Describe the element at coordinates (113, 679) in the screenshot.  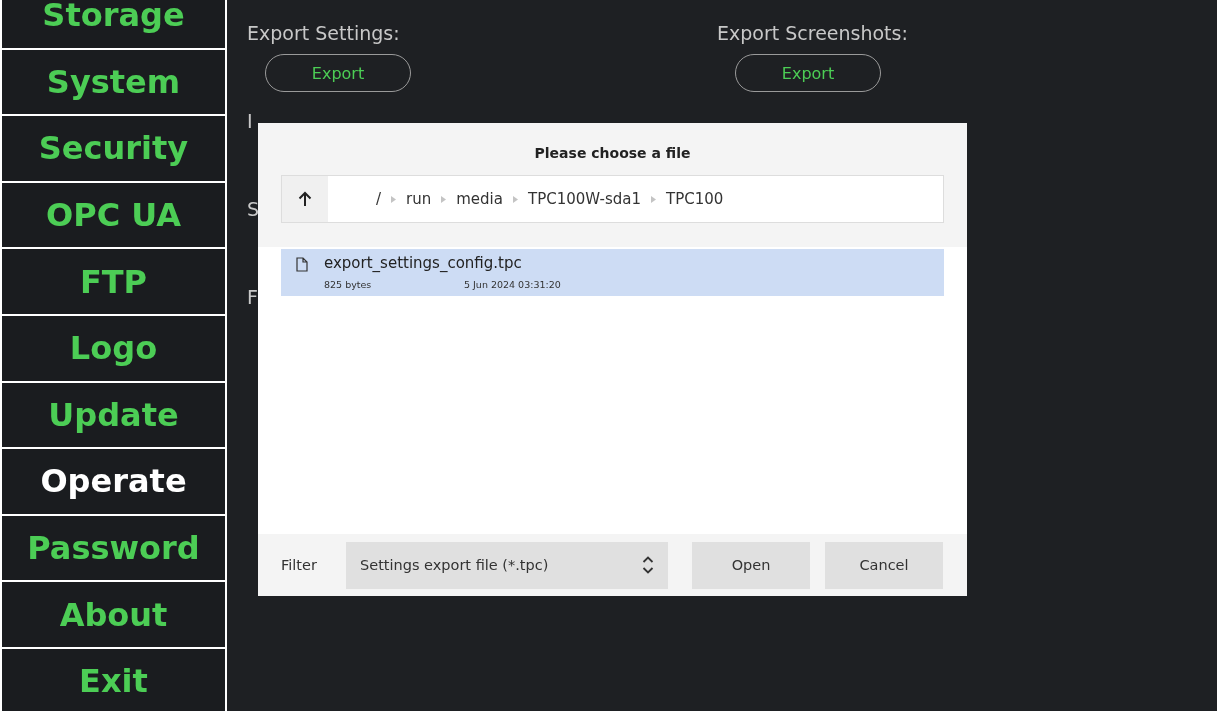
I see `sidebar-item: Exit` at that location.